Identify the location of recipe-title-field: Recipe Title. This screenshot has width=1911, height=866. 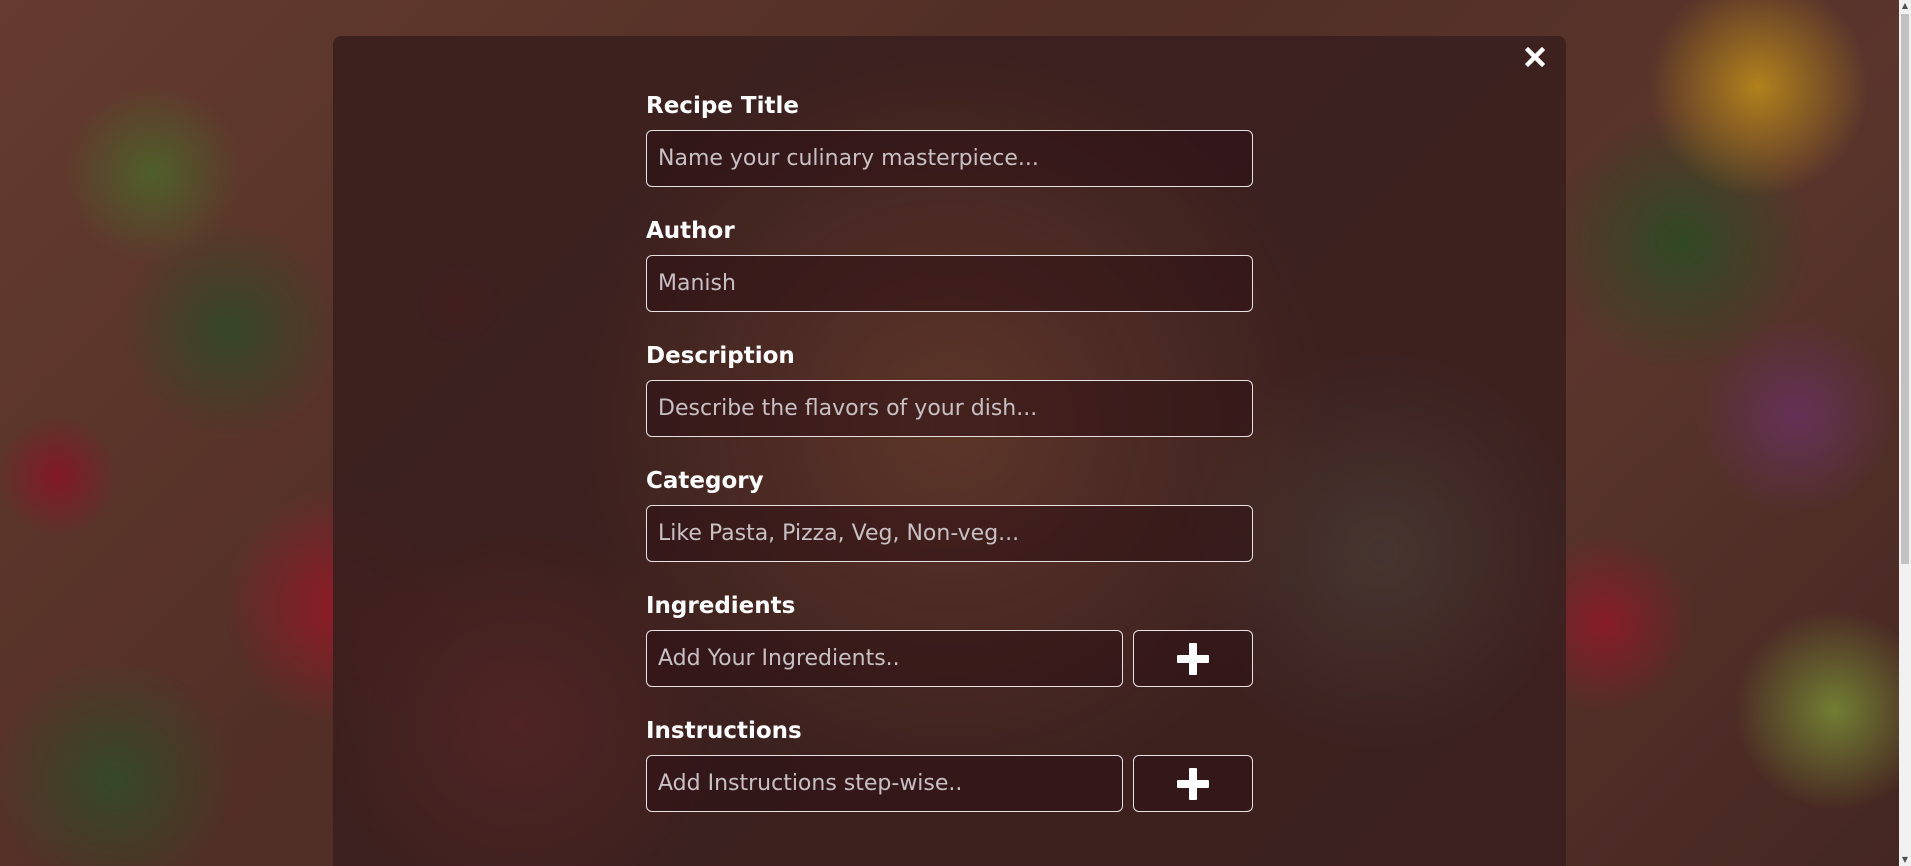
(949, 139).